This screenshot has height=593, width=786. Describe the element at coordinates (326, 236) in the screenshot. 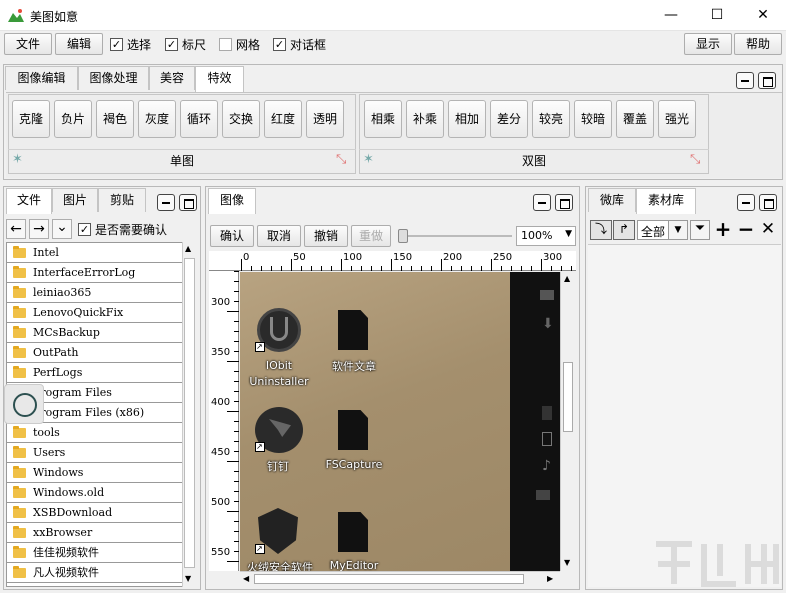

I see `undo-button: 撤销` at that location.